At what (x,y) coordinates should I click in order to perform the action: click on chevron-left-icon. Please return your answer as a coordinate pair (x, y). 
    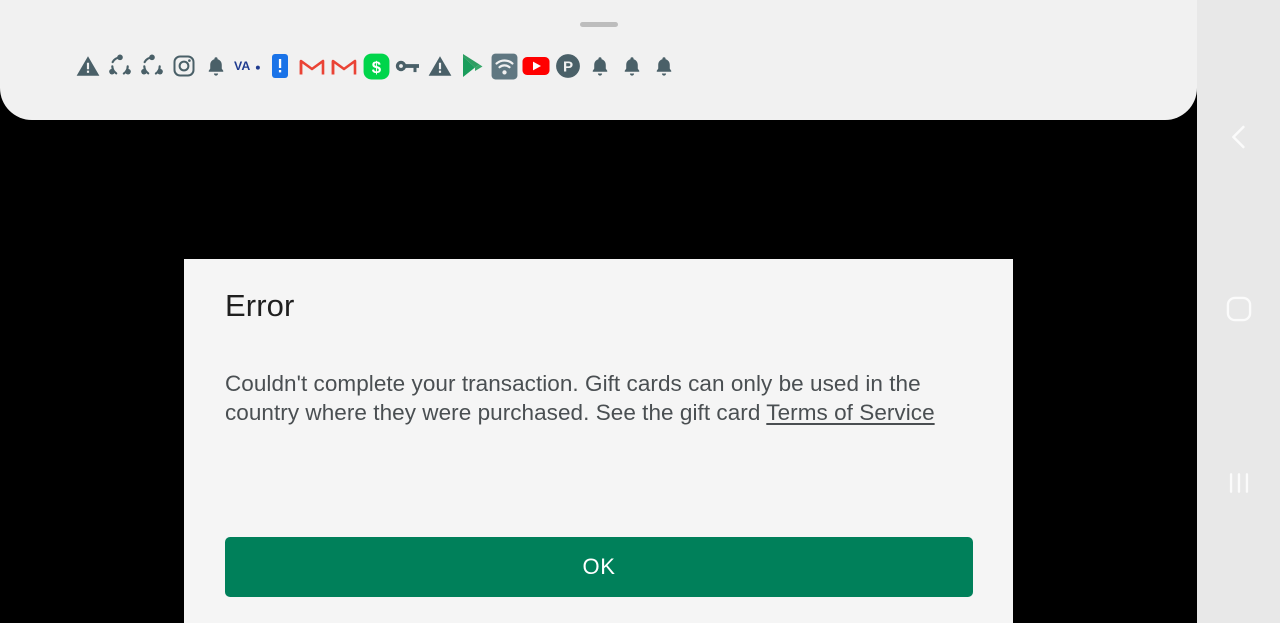
    Looking at the image, I should click on (1239, 137).